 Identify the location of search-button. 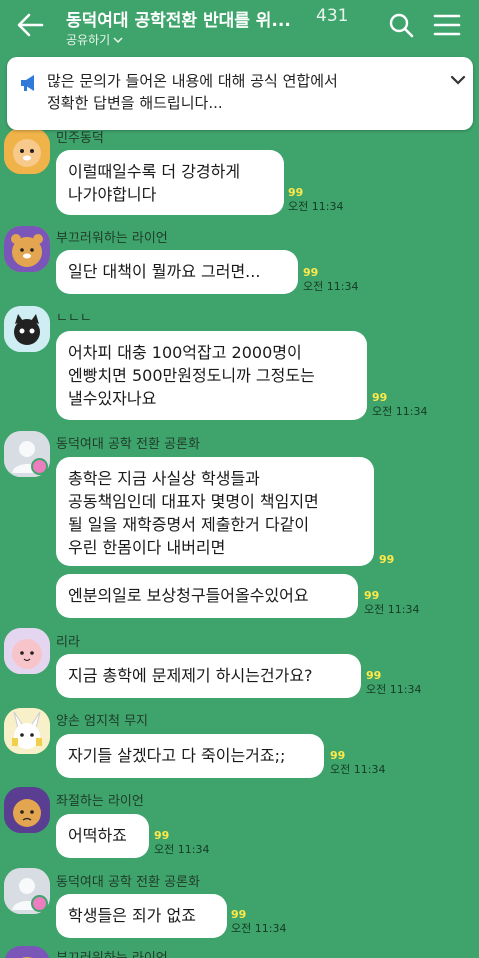
(401, 25).